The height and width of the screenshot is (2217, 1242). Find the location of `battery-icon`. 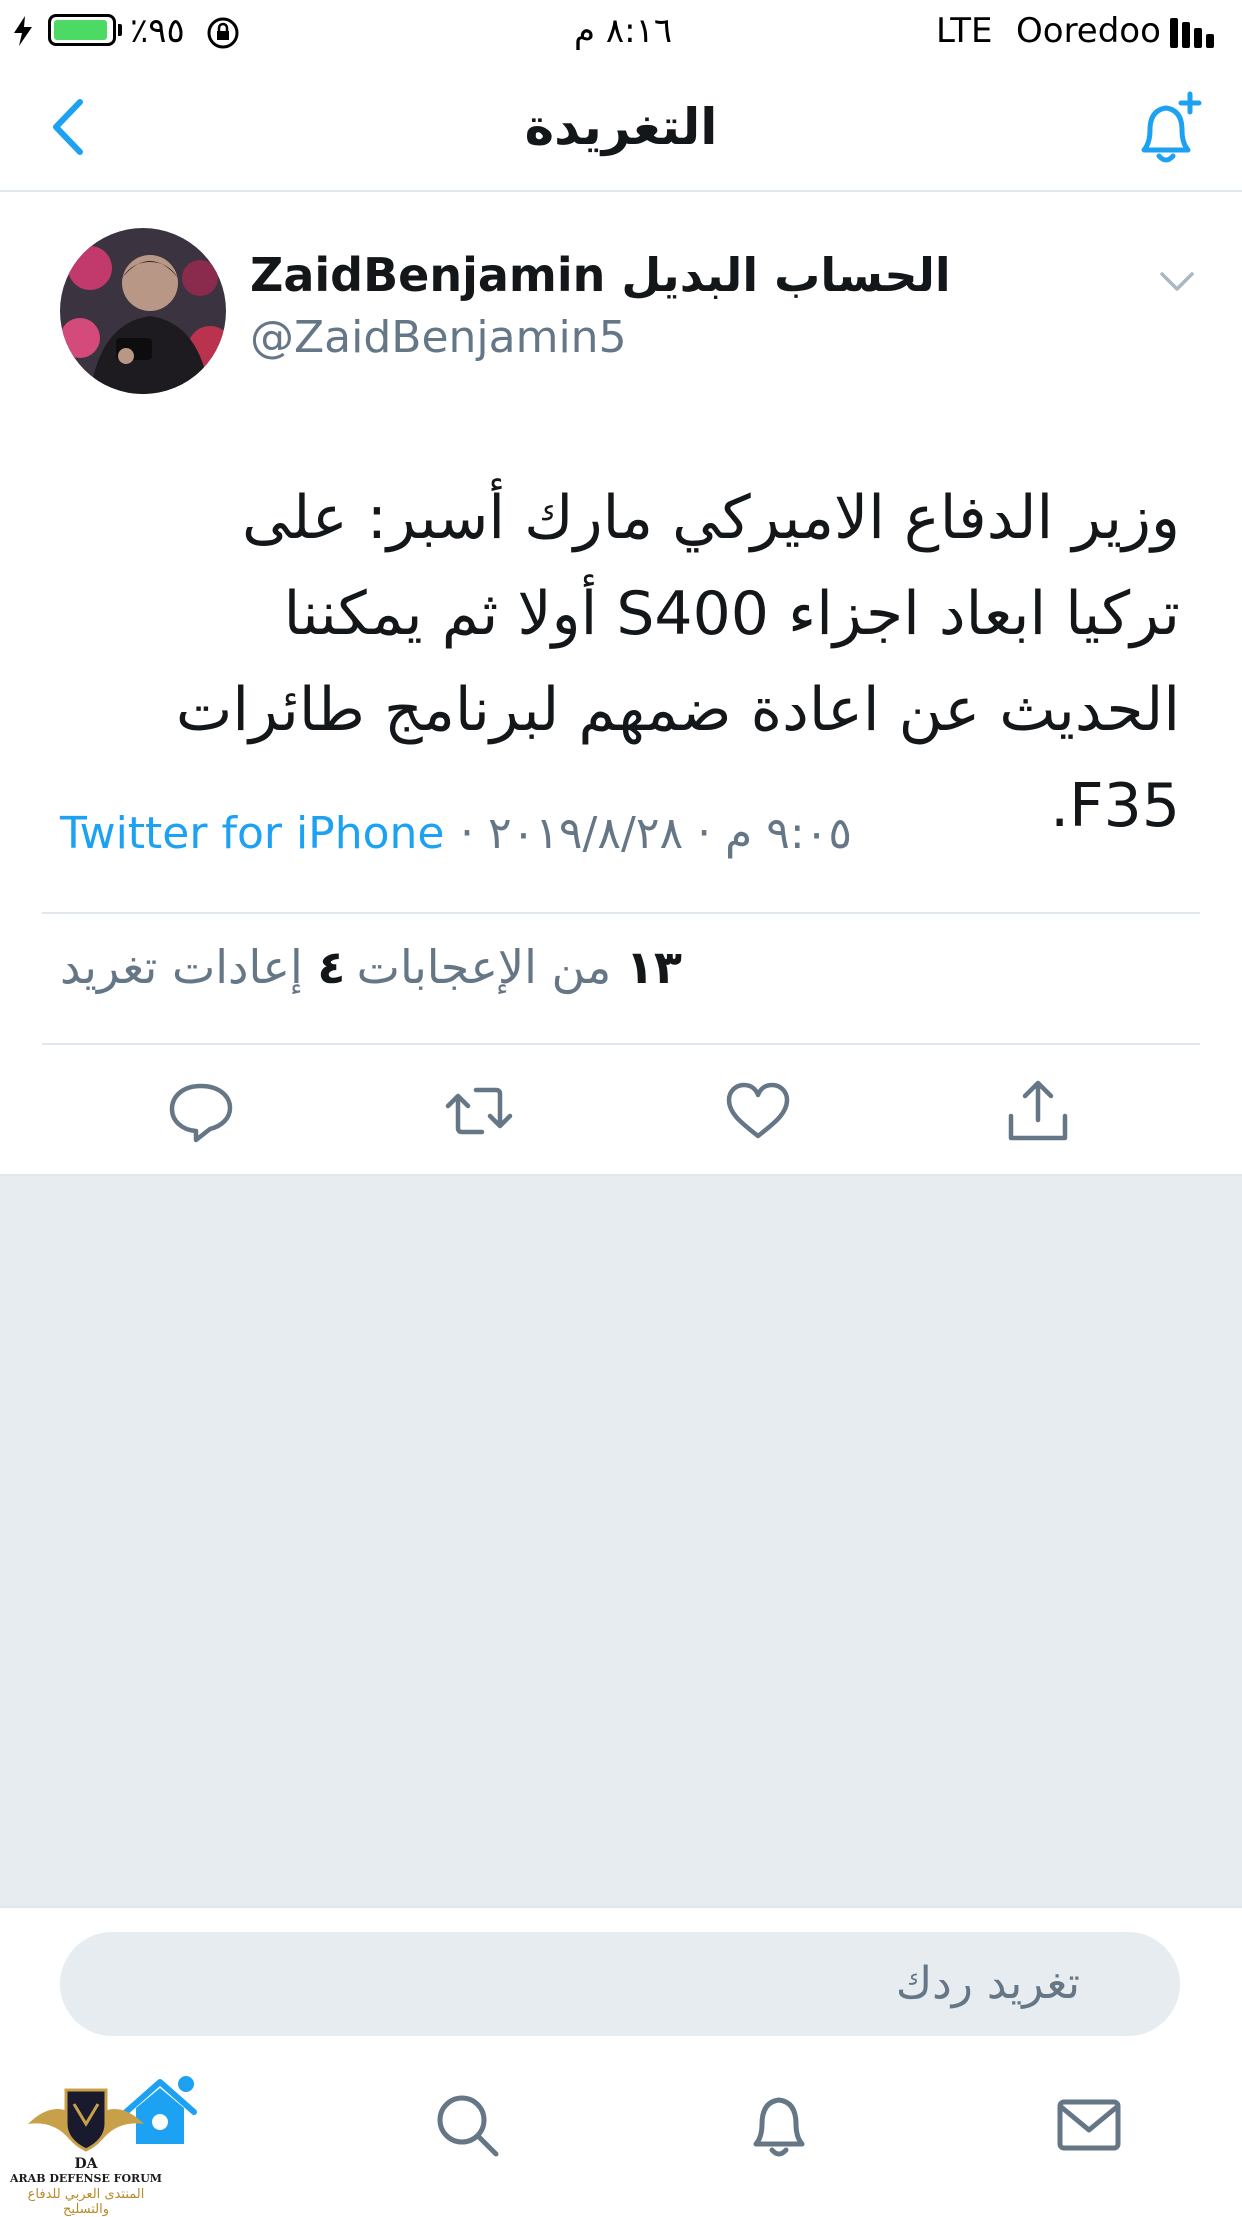

battery-icon is located at coordinates (82, 30).